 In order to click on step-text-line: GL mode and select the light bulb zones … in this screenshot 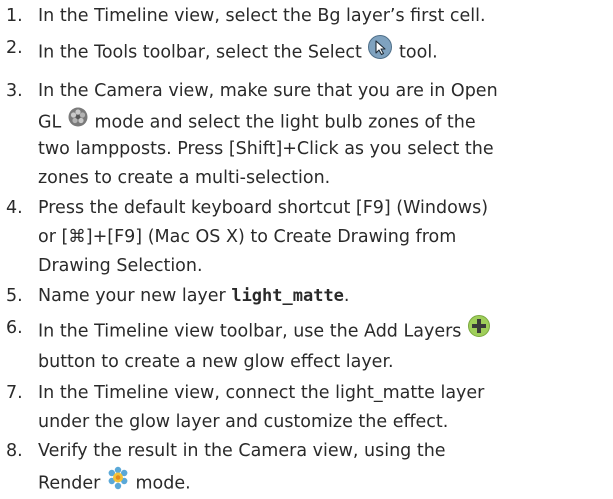, I will do `click(257, 121)`.